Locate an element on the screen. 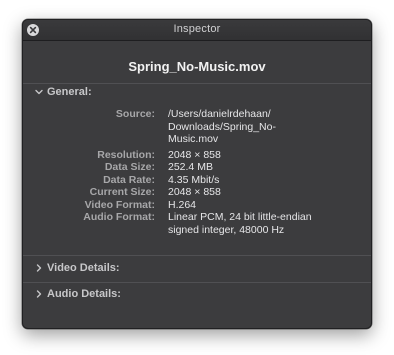 Image resolution: width=394 pixels, height=355 pixels. section-general-toggle: General: is located at coordinates (63, 92).